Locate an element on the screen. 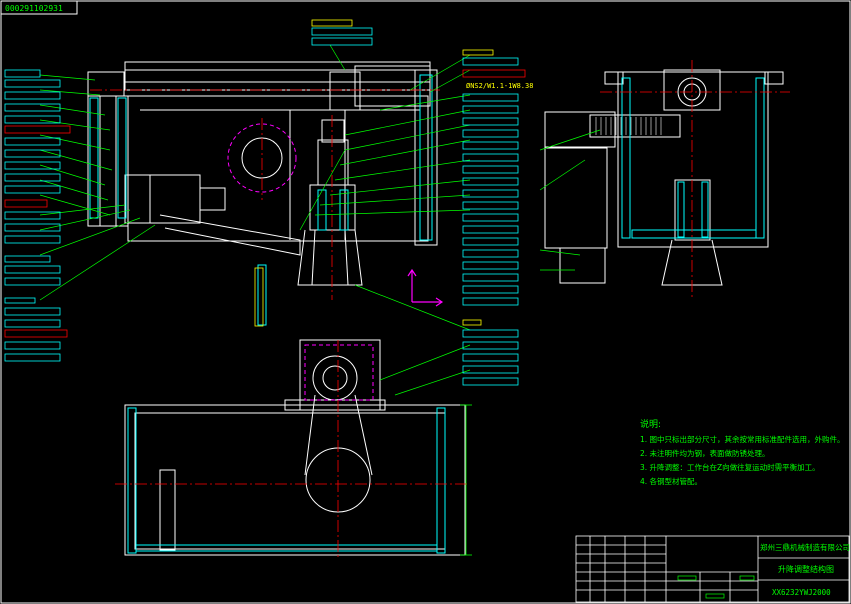 The image size is (851, 604). company-name: 郑州三鼎机械制造有限公司 is located at coordinates (805, 547).